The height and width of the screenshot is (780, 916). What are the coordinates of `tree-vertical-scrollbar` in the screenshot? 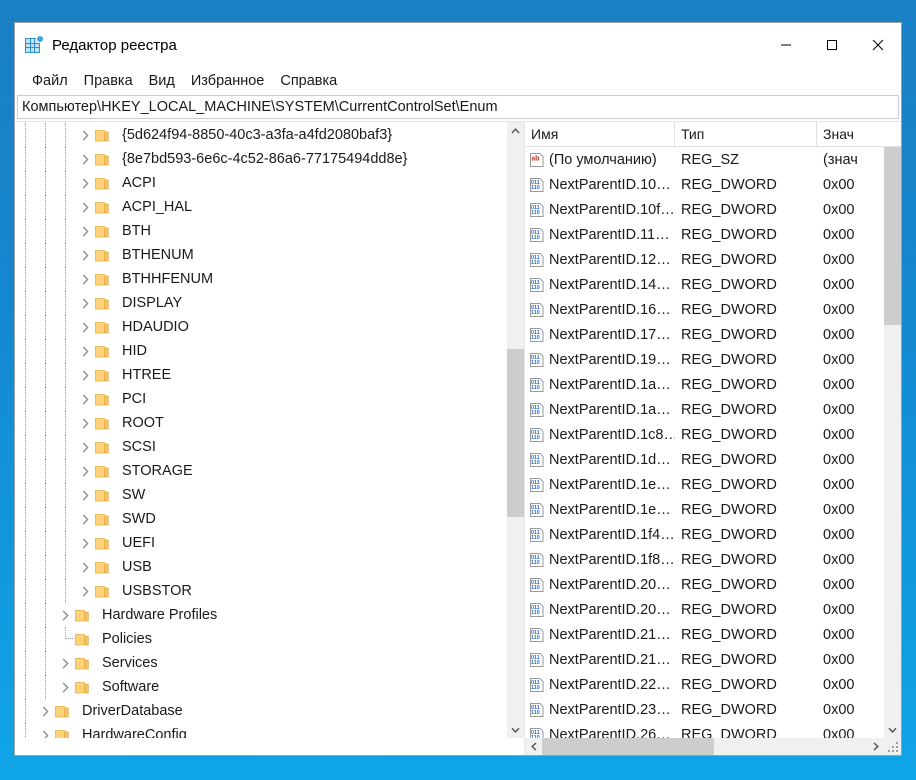 It's located at (515, 430).